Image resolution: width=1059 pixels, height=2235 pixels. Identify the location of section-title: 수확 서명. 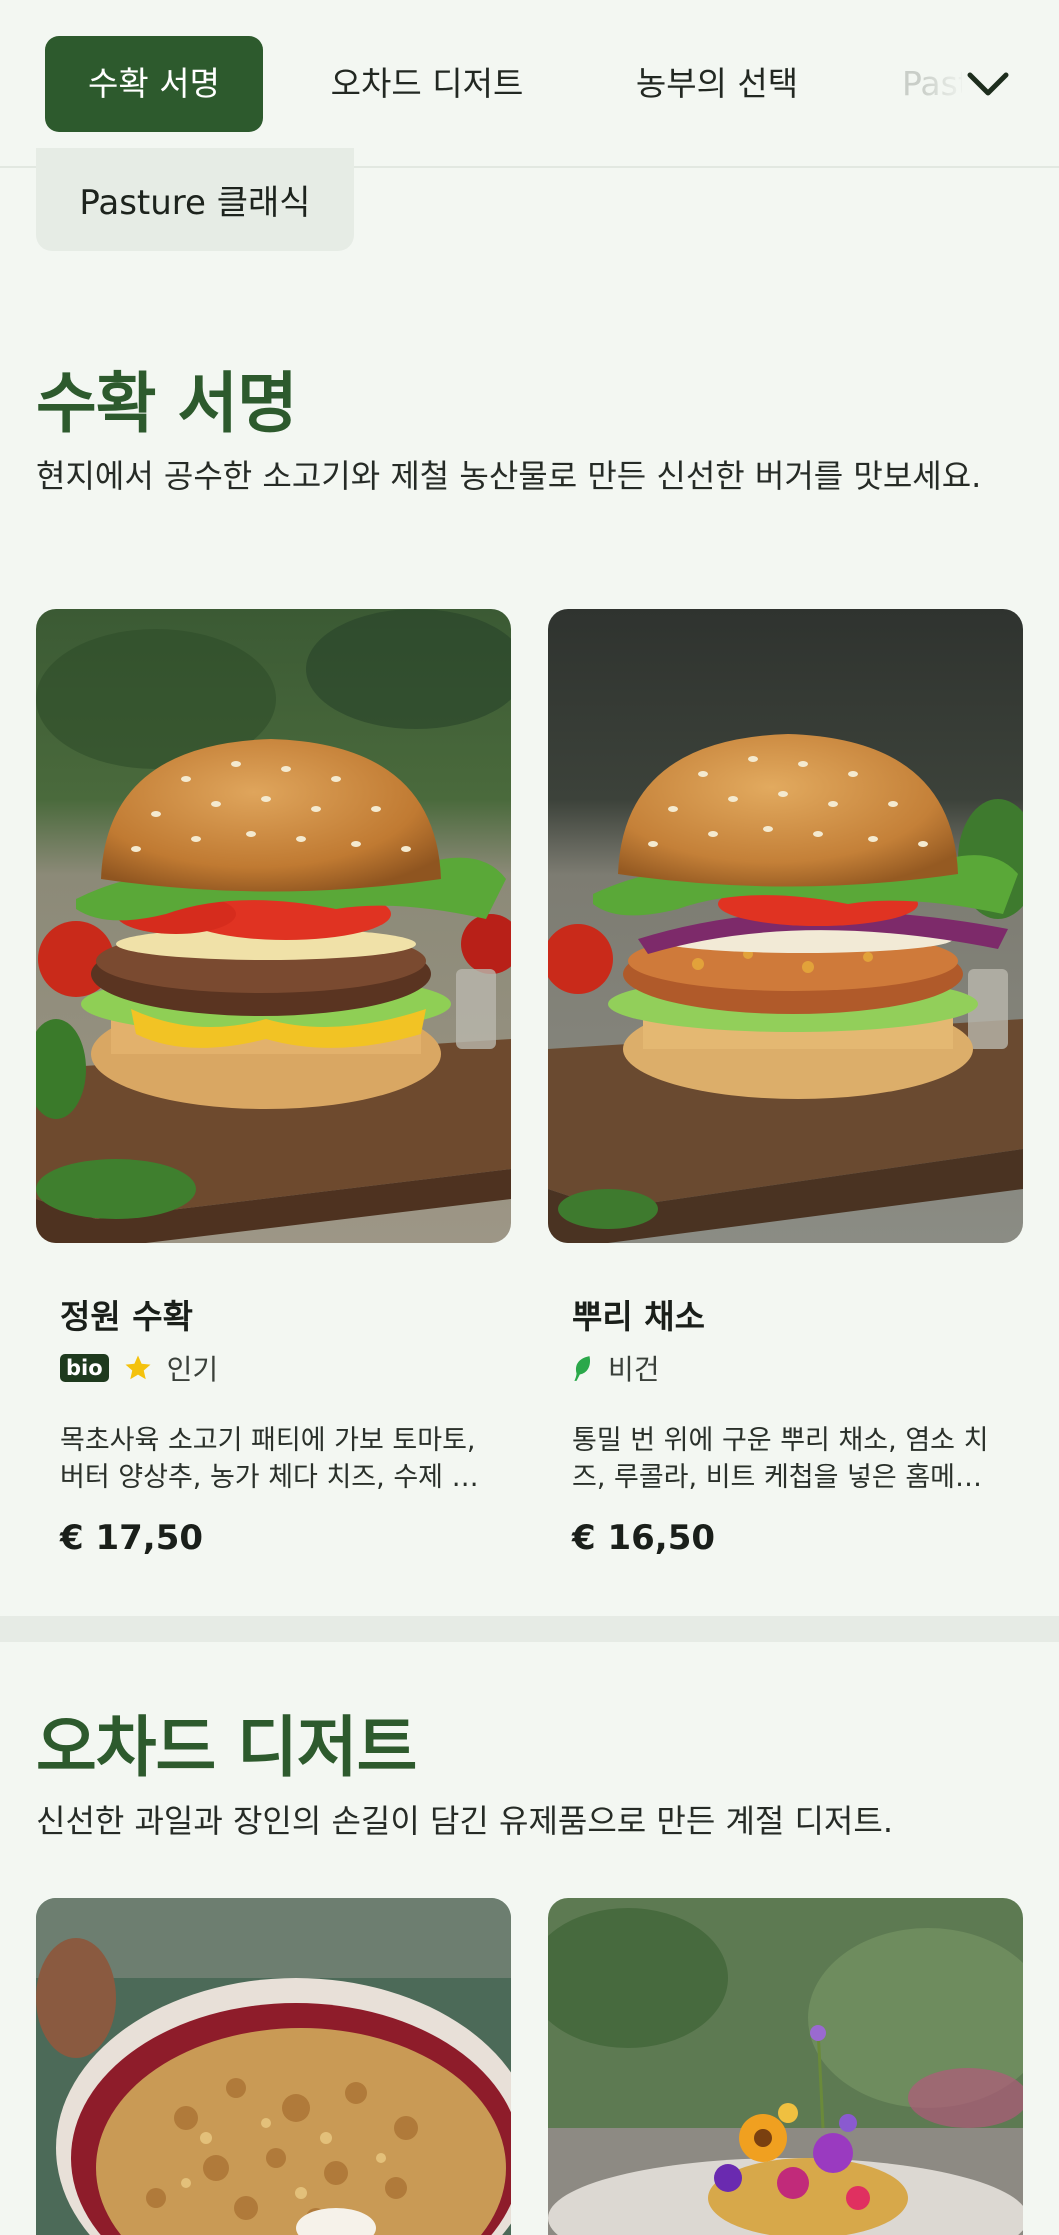
(167, 403).